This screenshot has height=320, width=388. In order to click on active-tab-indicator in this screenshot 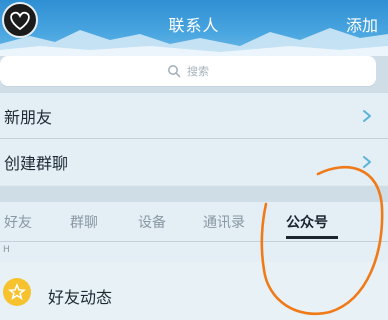, I will do `click(312, 237)`.